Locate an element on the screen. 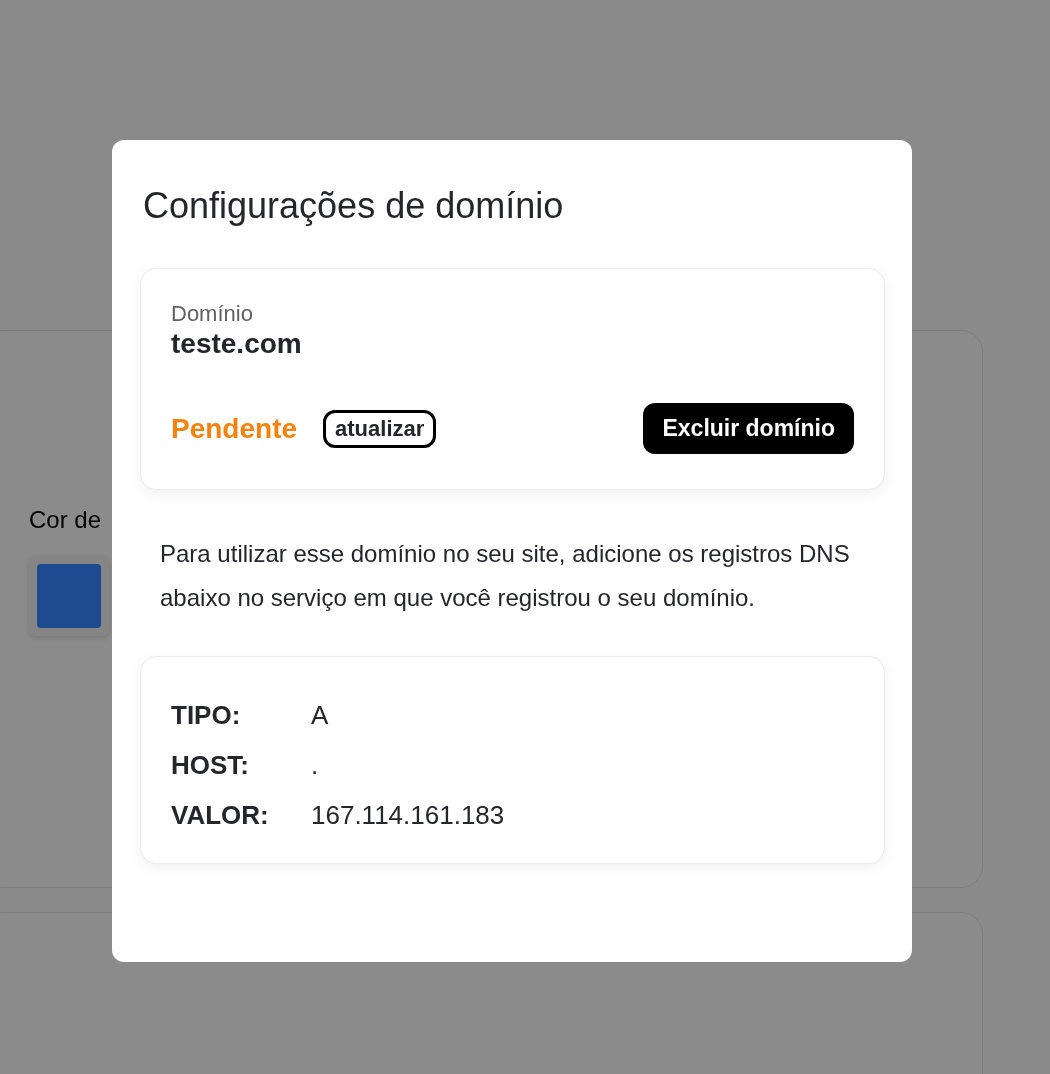 The width and height of the screenshot is (1050, 1074). record-field: TIPO: is located at coordinates (206, 715).